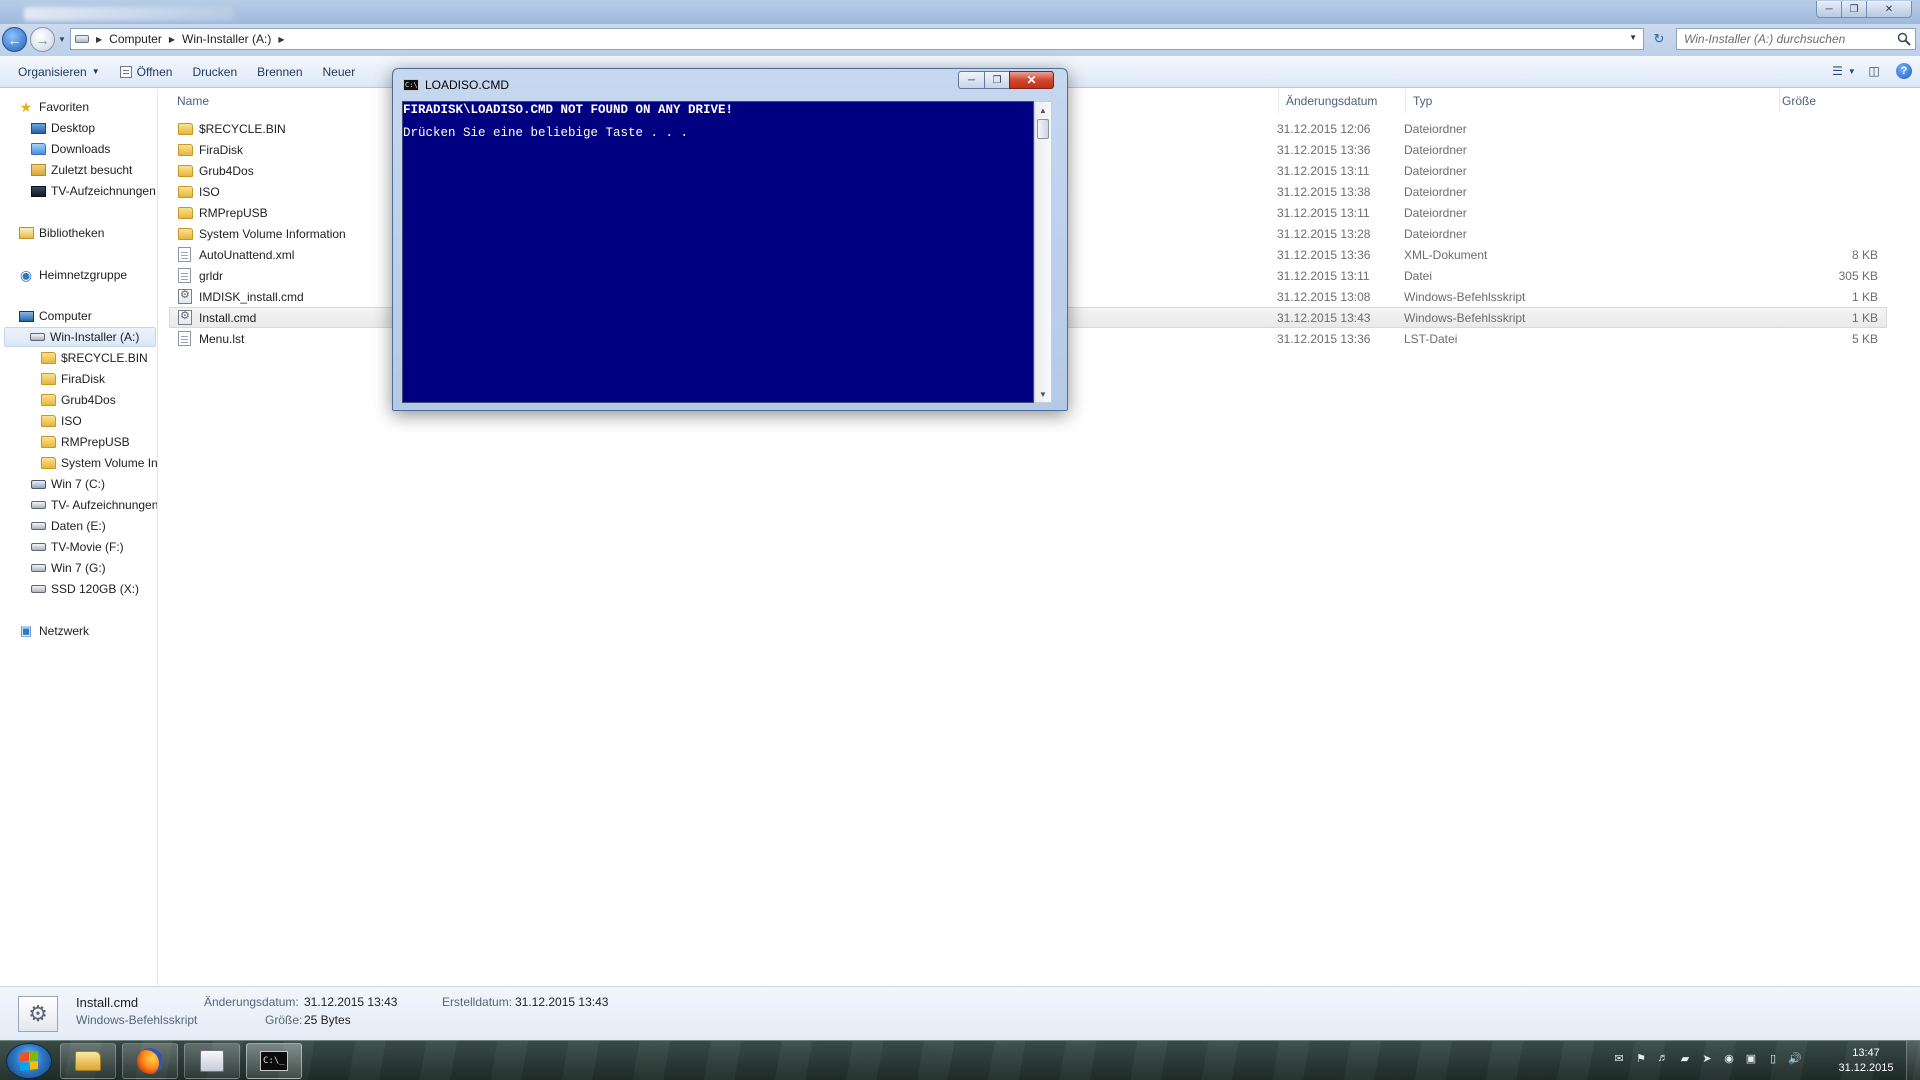 This screenshot has height=1080, width=1920. I want to click on nav-a-system-volume: System Volume In, so click(98, 463).